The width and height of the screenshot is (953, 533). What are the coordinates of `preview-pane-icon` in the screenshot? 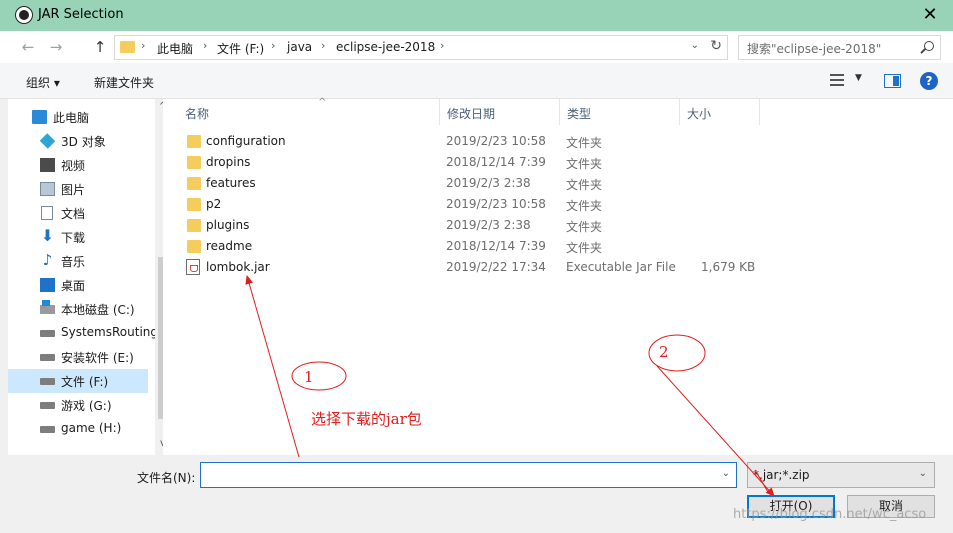 It's located at (892, 81).